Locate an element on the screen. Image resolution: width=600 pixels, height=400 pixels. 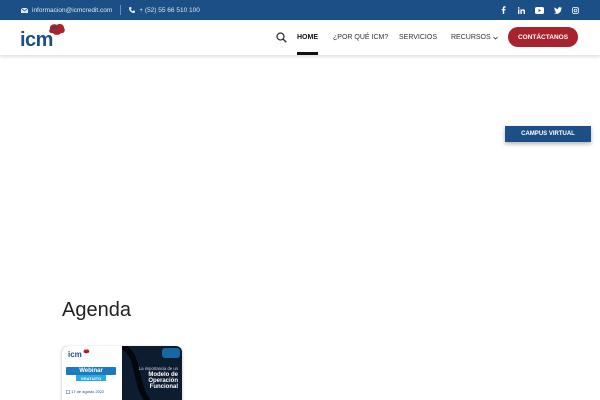
email-text: informacion@icmcredit.com is located at coordinates (72, 10).